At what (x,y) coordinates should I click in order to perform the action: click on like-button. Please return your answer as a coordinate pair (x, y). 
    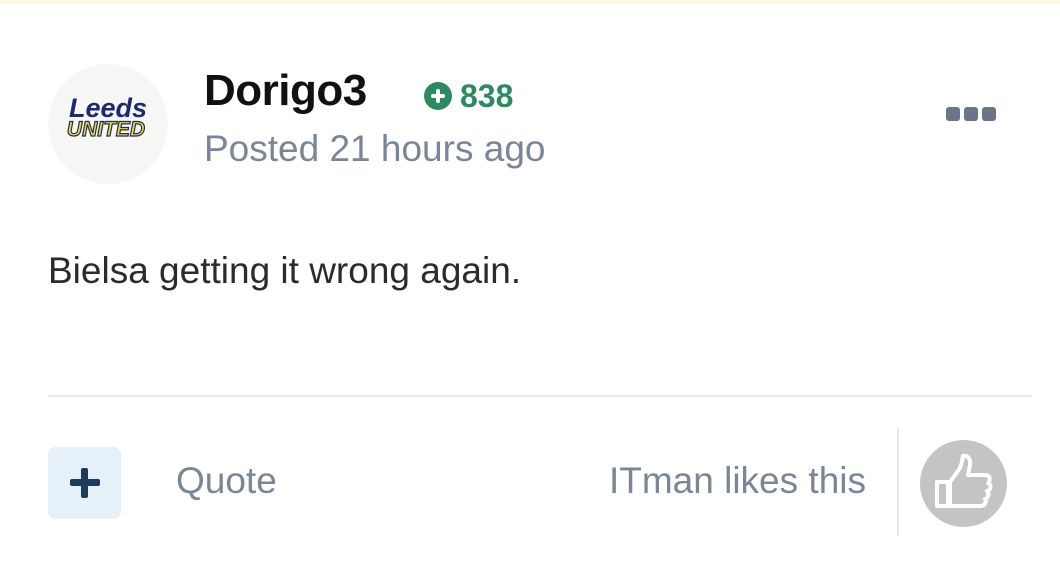
    Looking at the image, I should click on (963, 483).